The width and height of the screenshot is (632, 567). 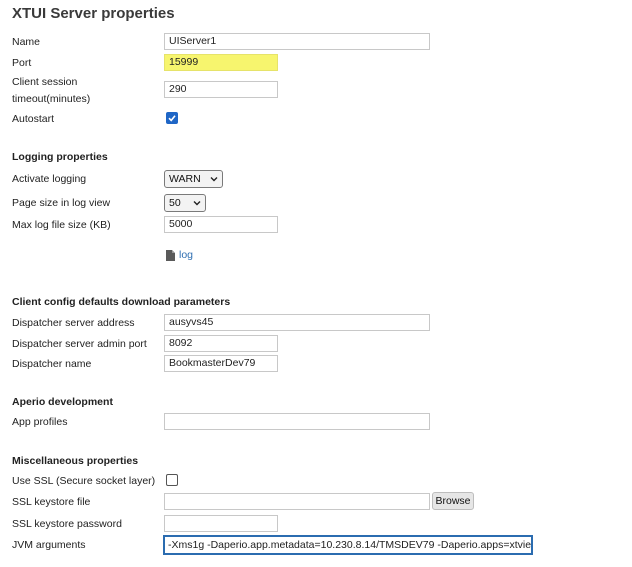 What do you see at coordinates (453, 501) in the screenshot?
I see `browse-button: Browse` at bounding box center [453, 501].